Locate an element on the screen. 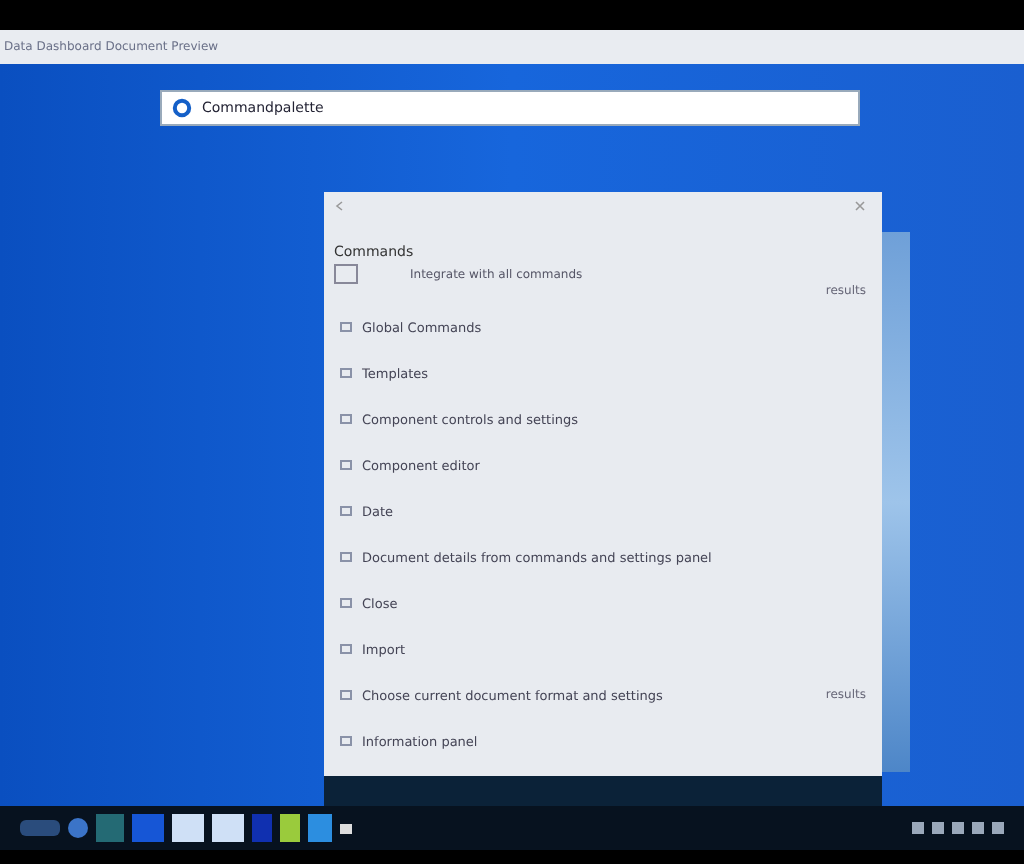 The height and width of the screenshot is (864, 1024). close-icon is located at coordinates (860, 206).